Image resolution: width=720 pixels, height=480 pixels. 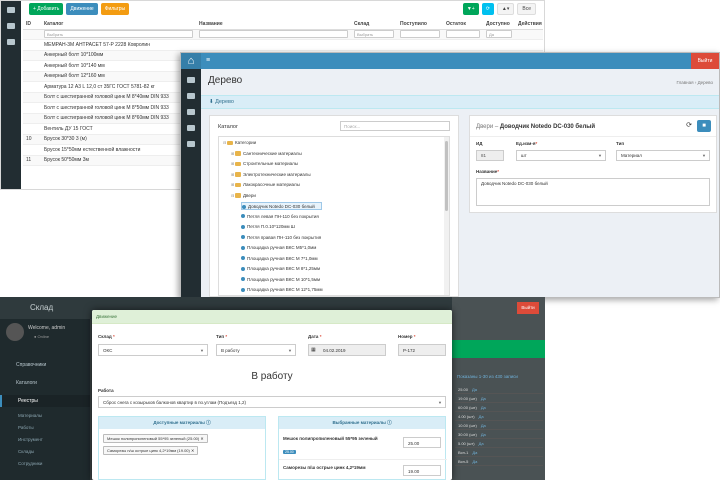 What do you see at coordinates (266, 154) in the screenshot?
I see `tree-node-folder: ⊞ Сантехнические материалы` at bounding box center [266, 154].